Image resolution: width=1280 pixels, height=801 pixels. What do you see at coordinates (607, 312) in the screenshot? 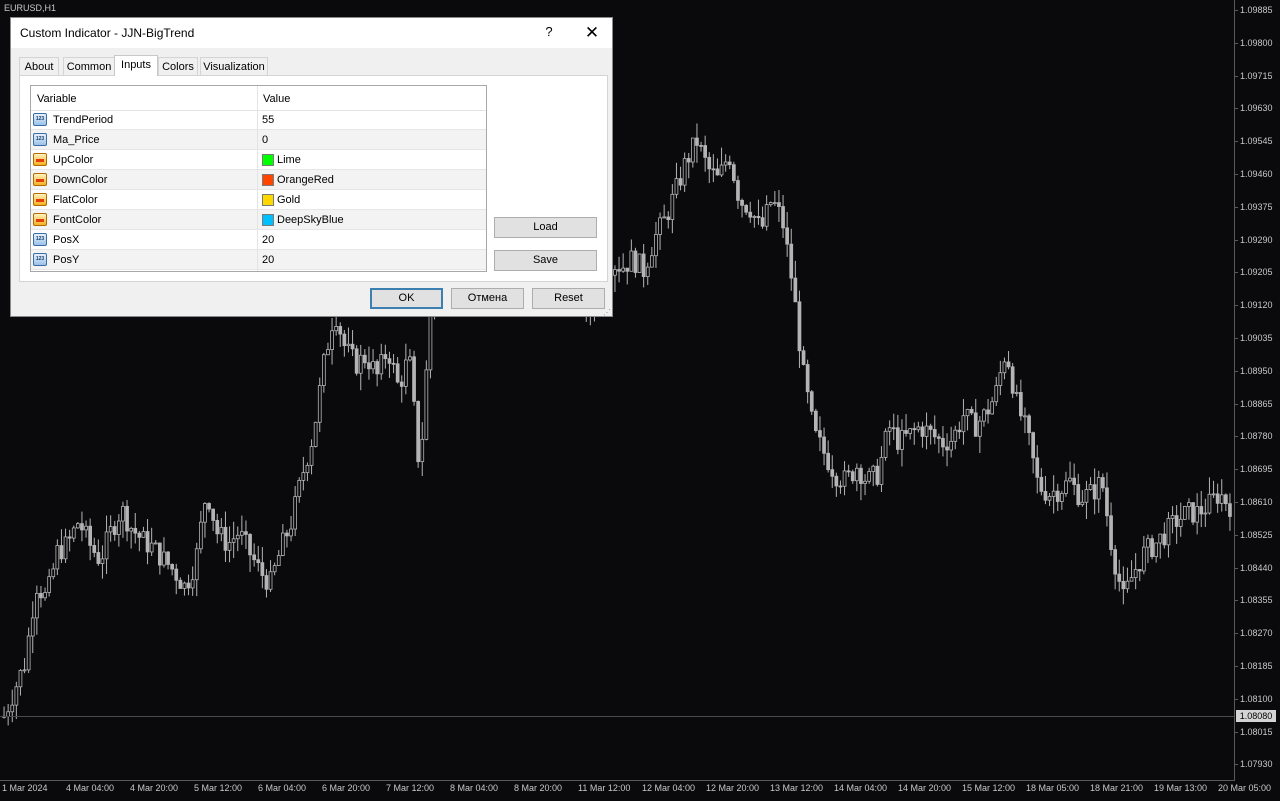
I see `resize-grip-icon: ⋰` at bounding box center [607, 312].